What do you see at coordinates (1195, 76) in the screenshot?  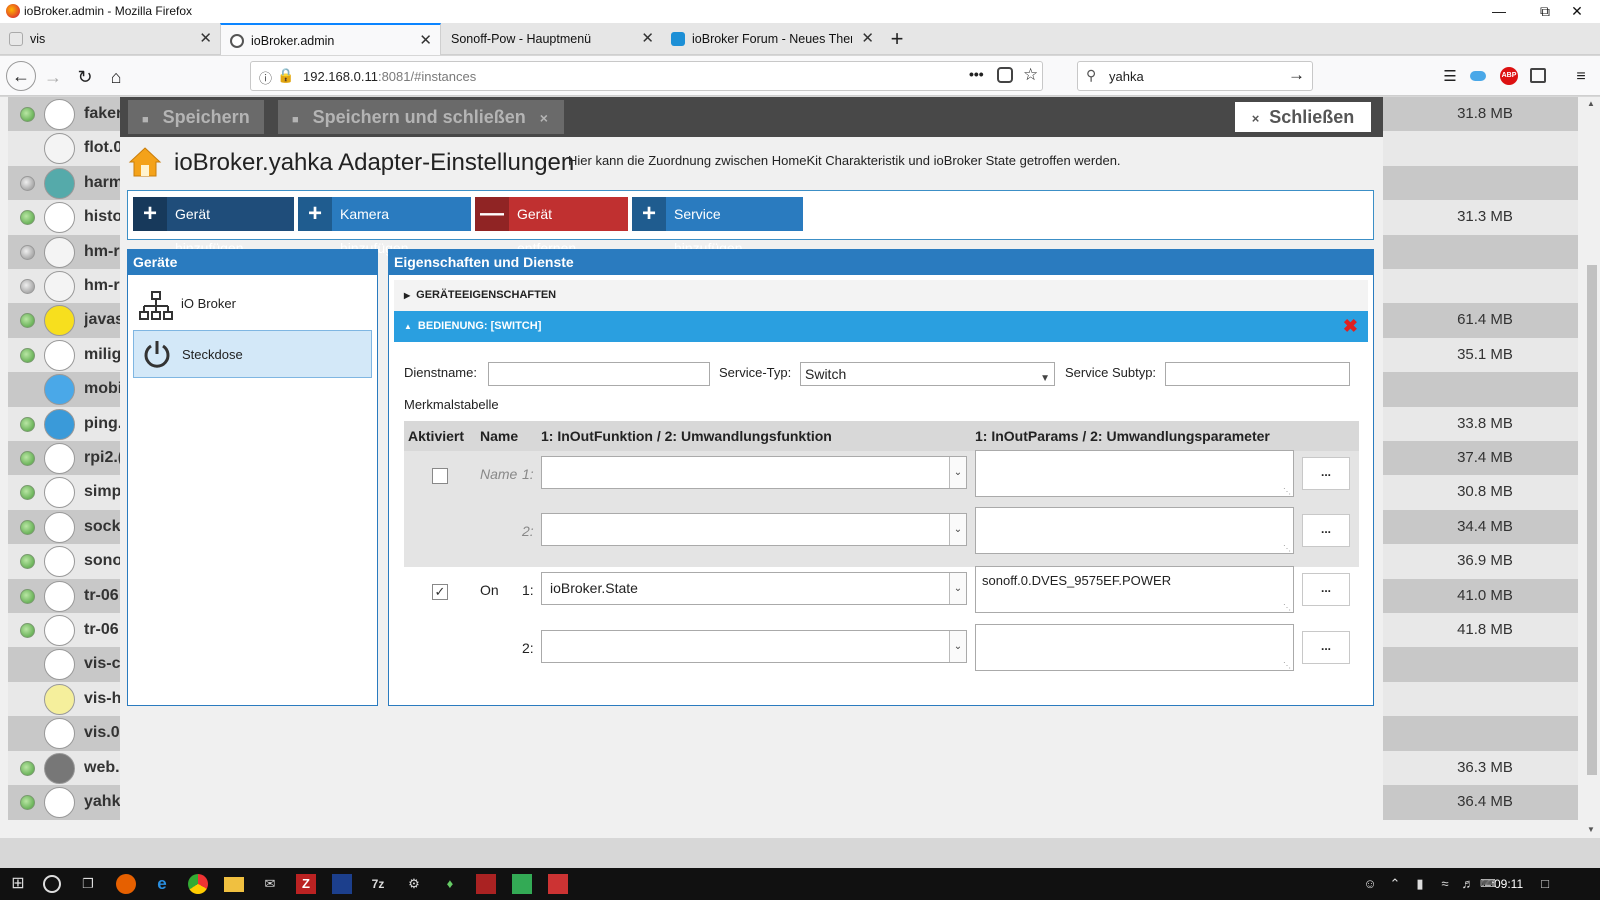 I see `search-bar: ⚲ yahka →` at bounding box center [1195, 76].